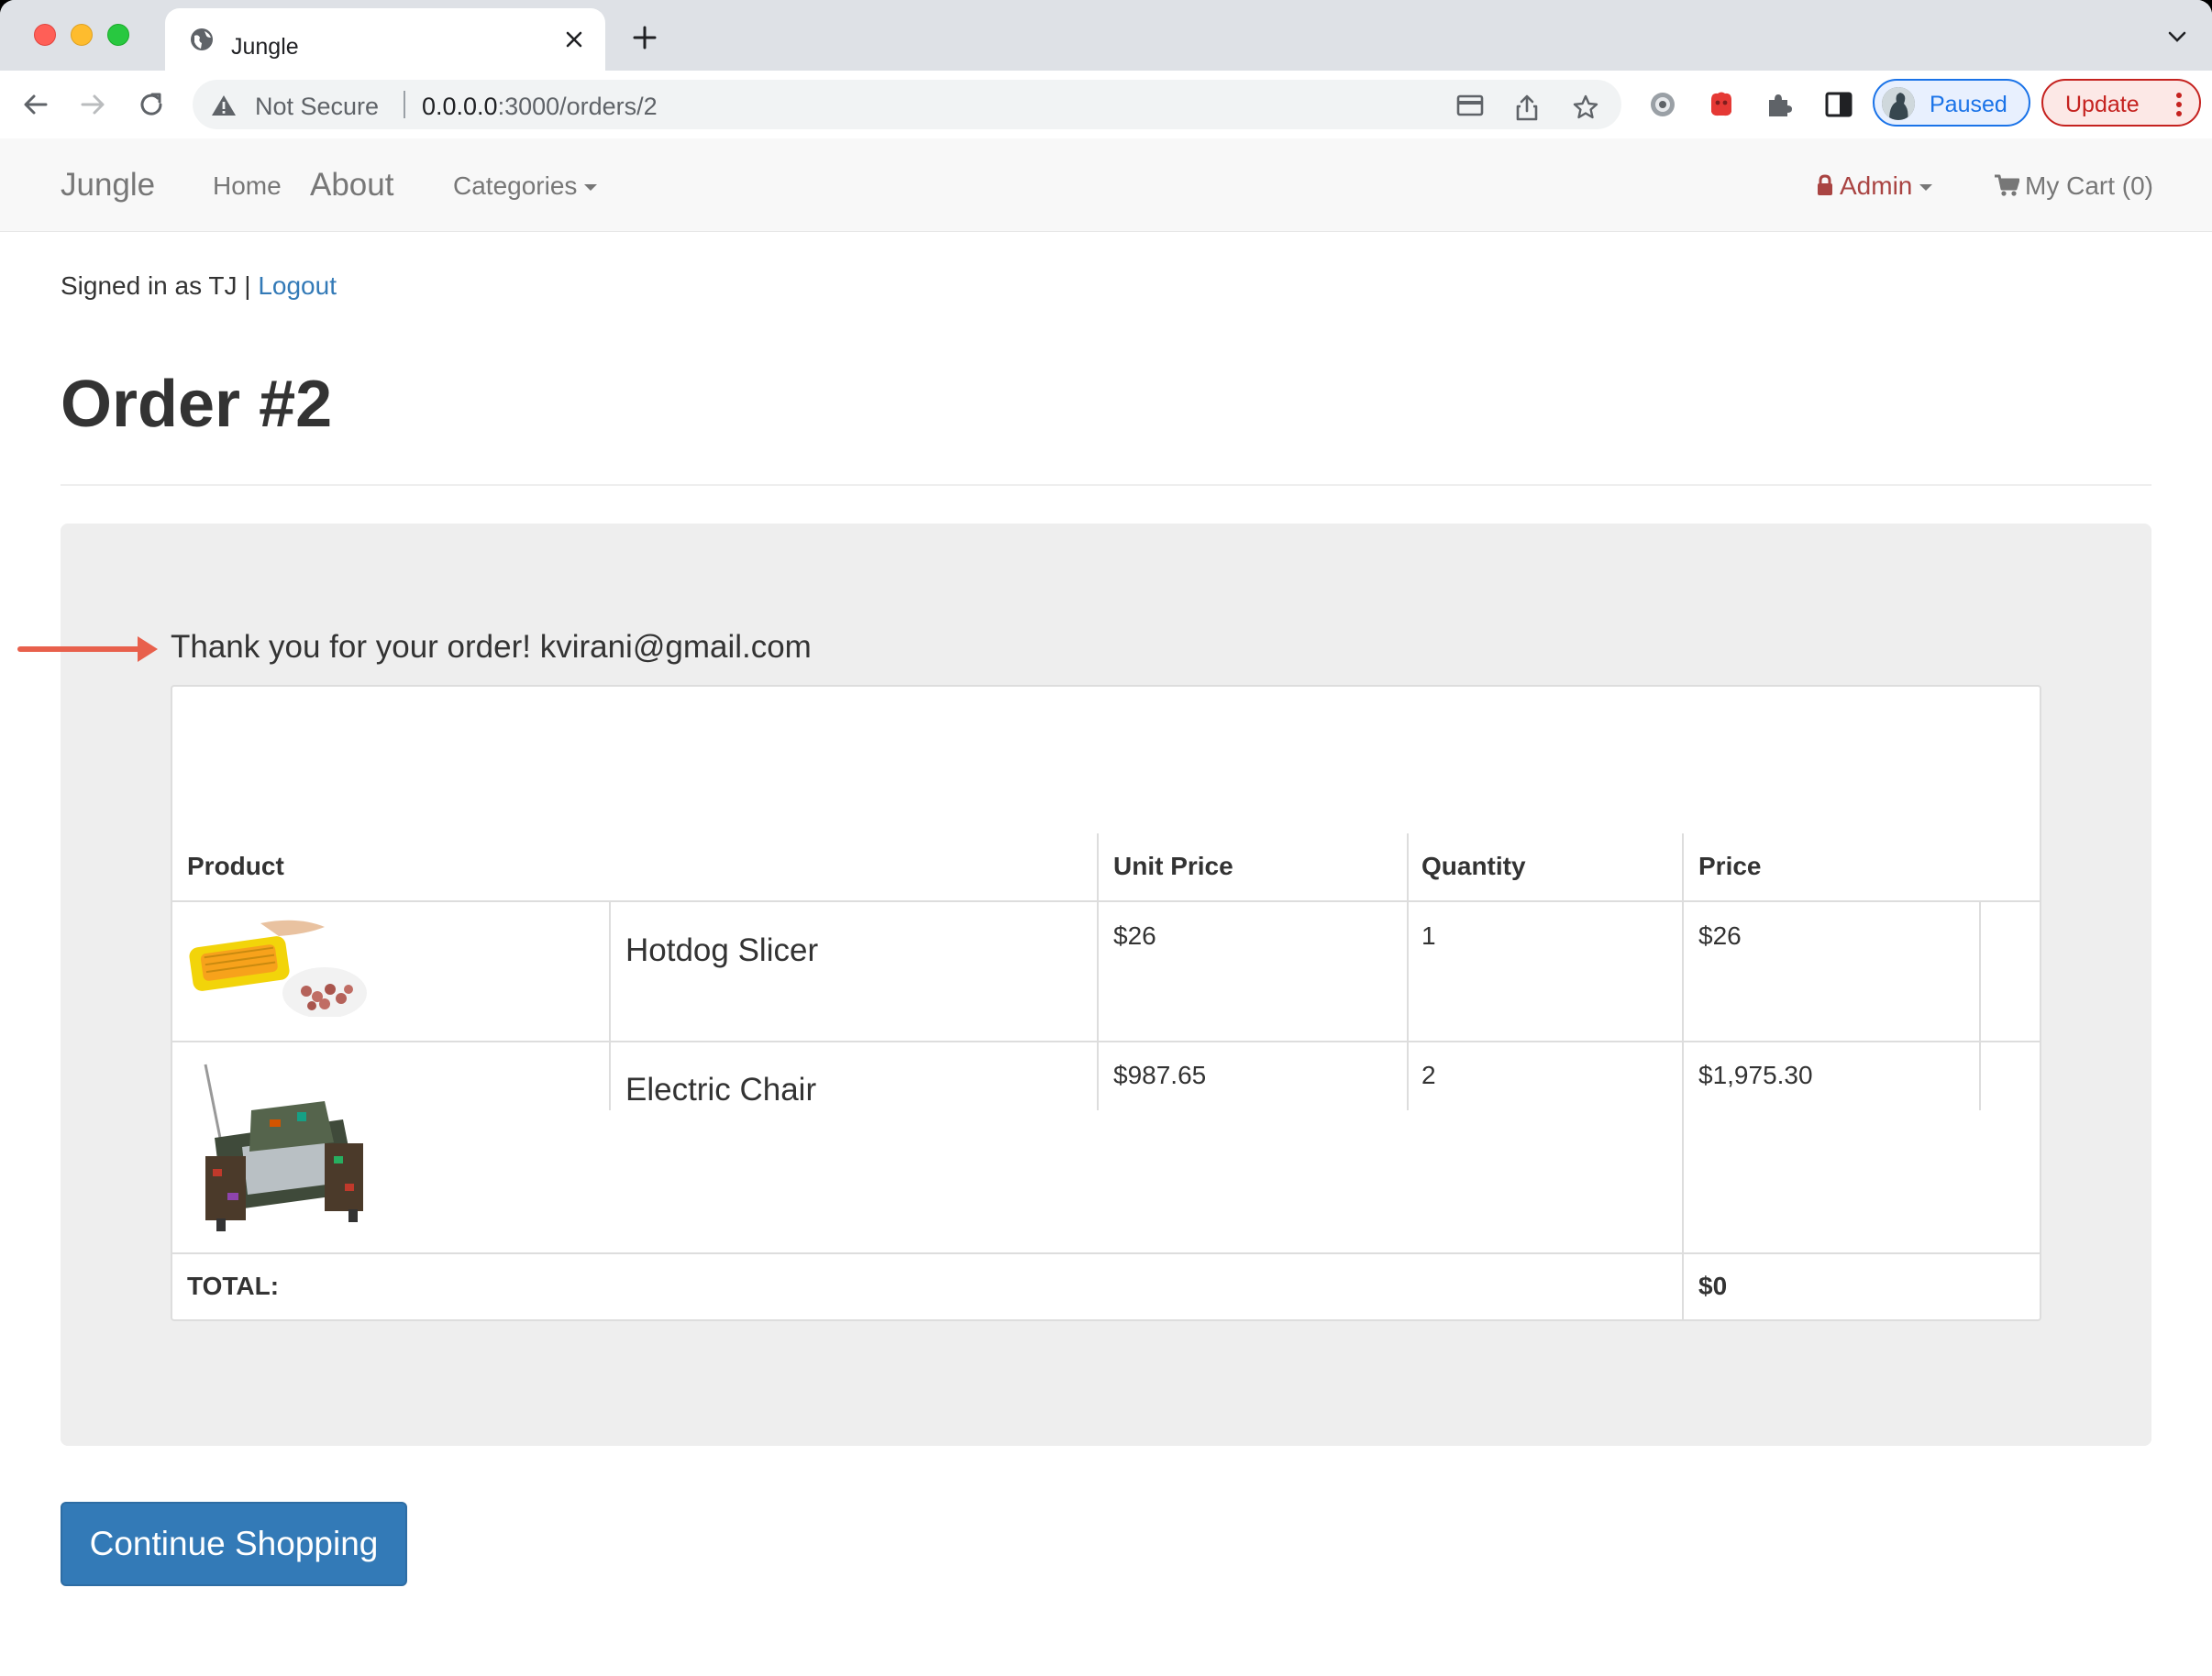  What do you see at coordinates (1135, 936) in the screenshot?
I see `unit-price: $26` at bounding box center [1135, 936].